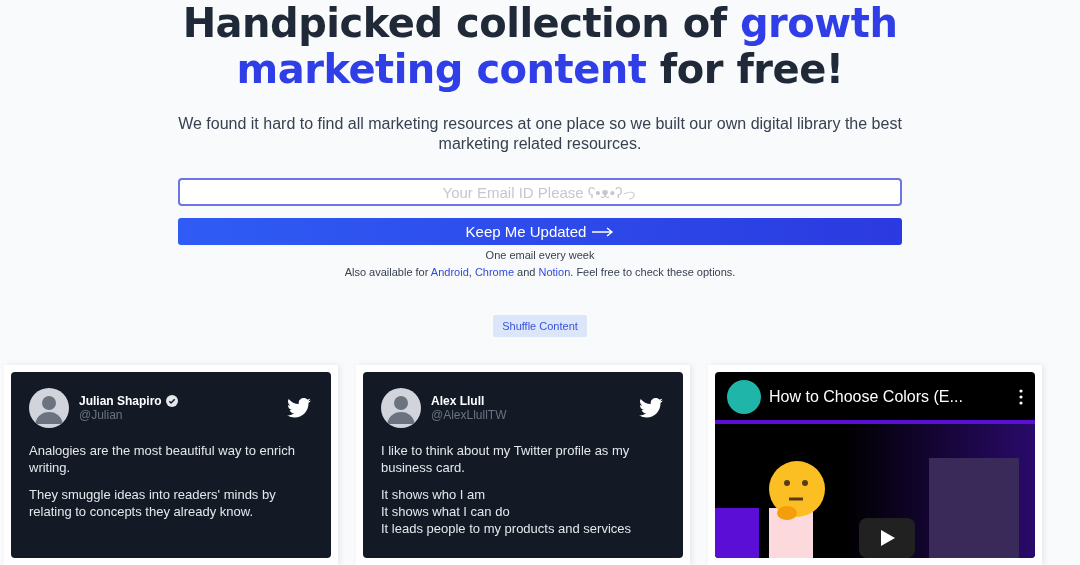  What do you see at coordinates (540, 326) in the screenshot?
I see `shuffle-button: Shuffle Content` at bounding box center [540, 326].